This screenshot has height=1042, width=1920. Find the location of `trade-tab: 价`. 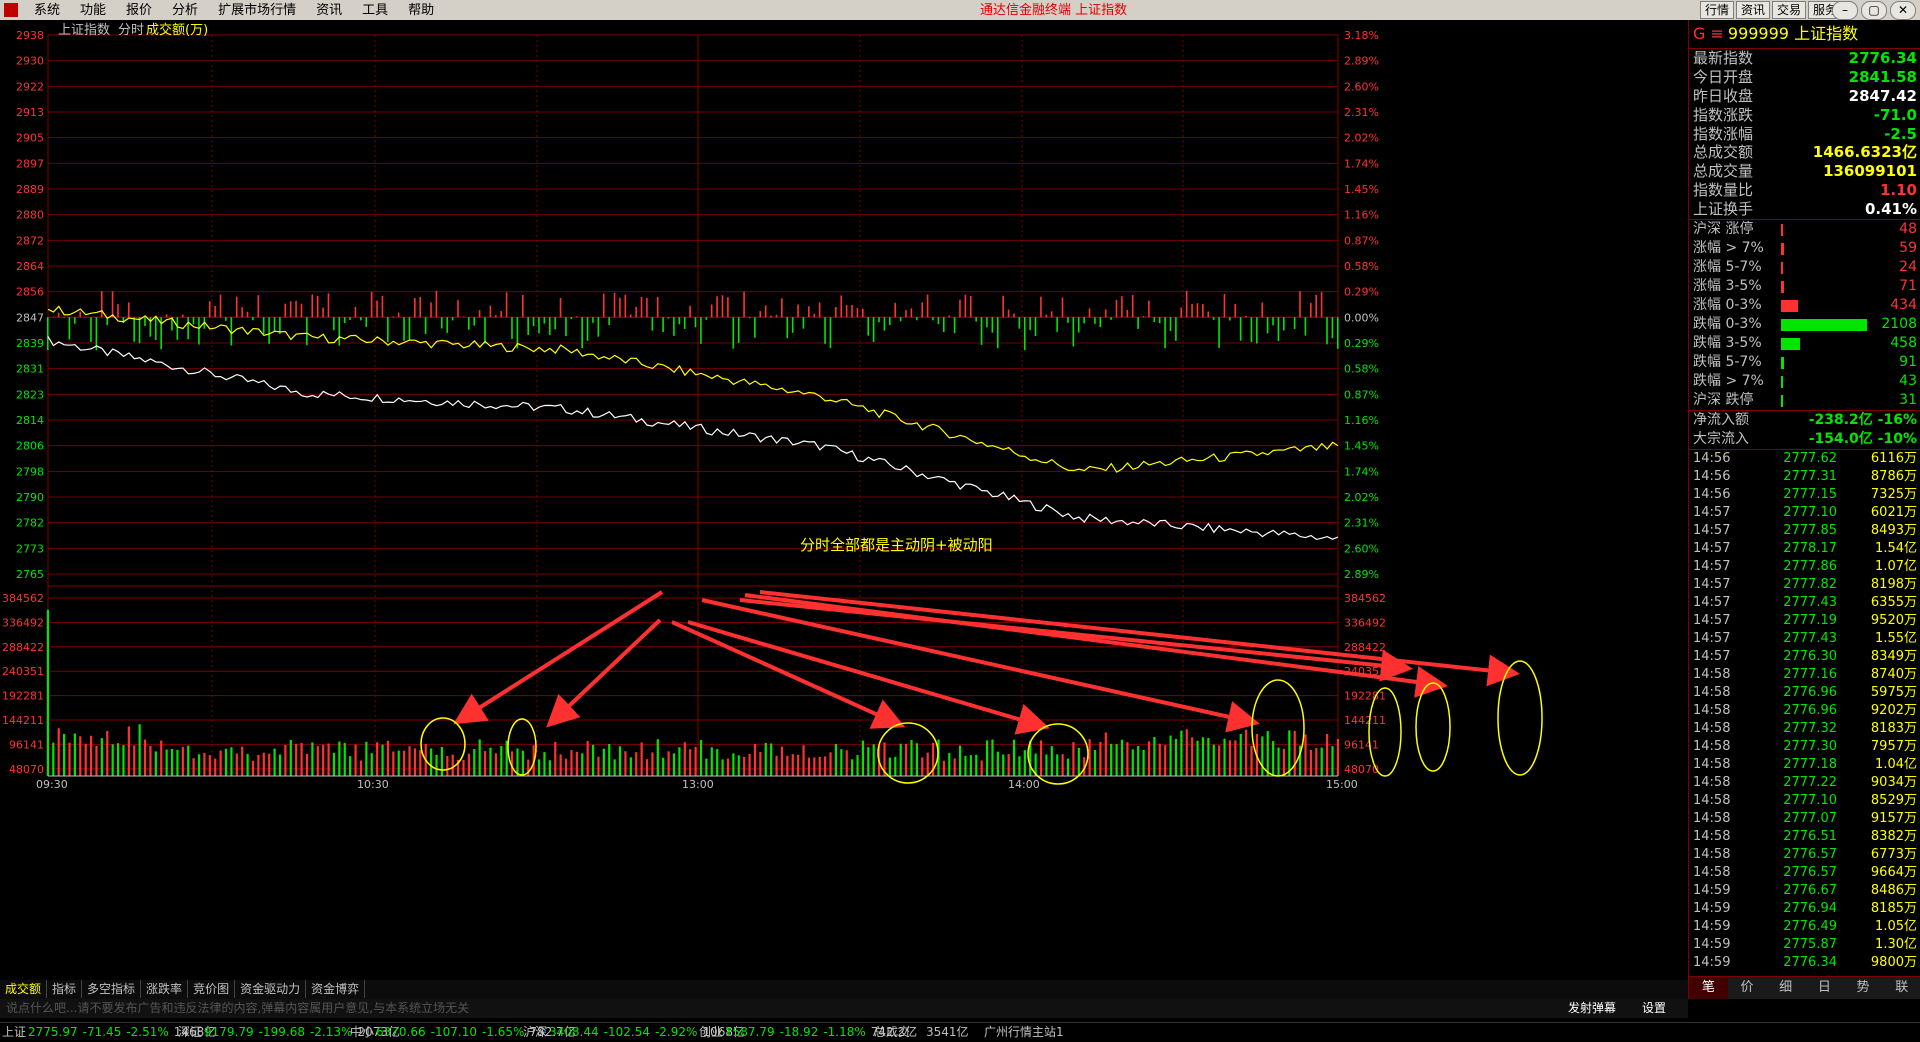

trade-tab: 价 is located at coordinates (1747, 988).